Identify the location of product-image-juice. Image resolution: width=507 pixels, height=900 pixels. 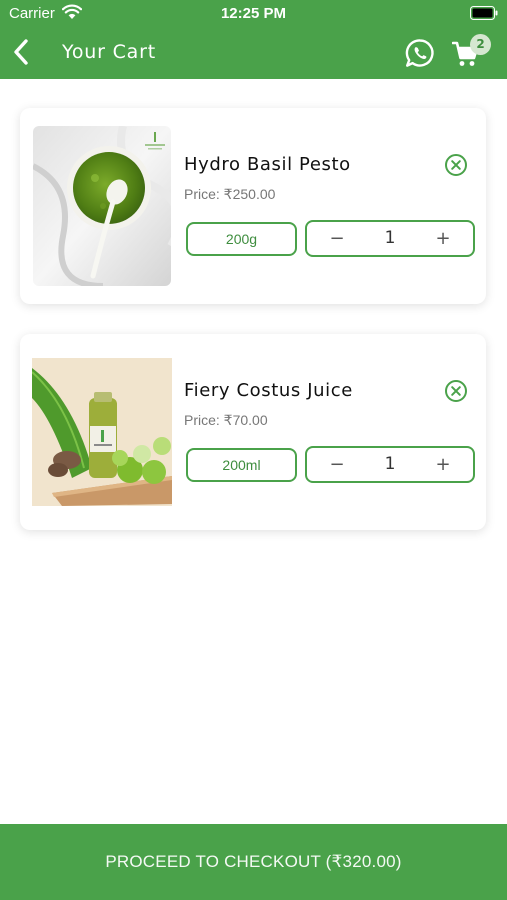
(102, 432).